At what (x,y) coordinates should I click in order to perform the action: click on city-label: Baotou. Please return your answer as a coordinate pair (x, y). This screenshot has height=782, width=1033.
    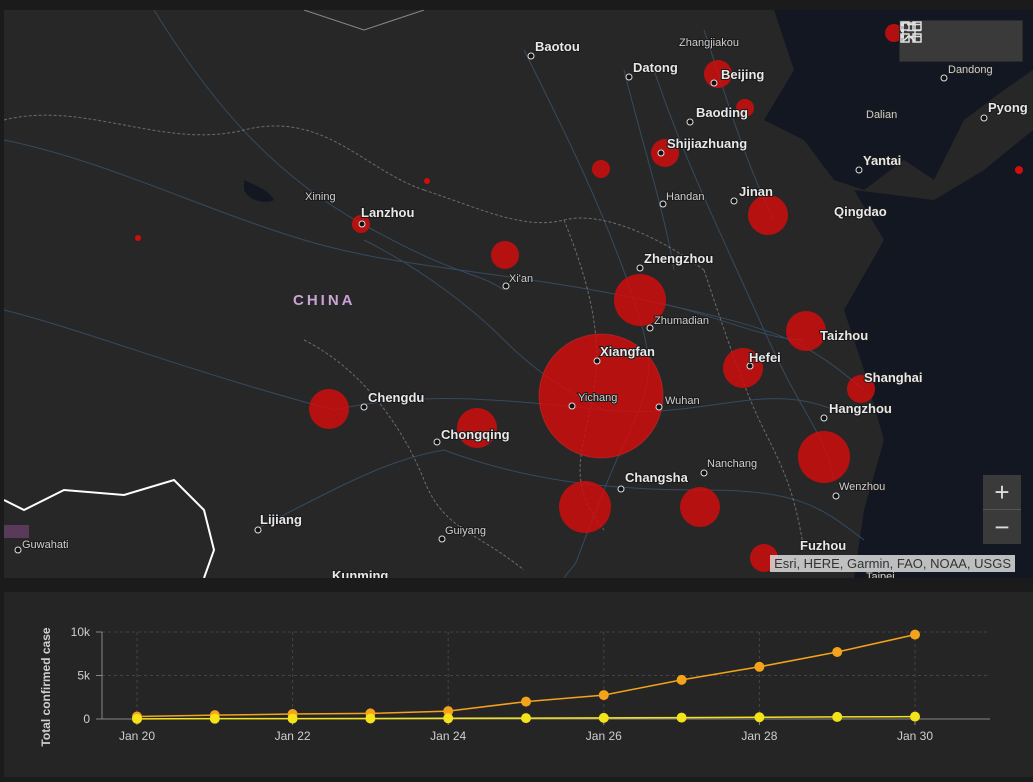
    Looking at the image, I should click on (557, 46).